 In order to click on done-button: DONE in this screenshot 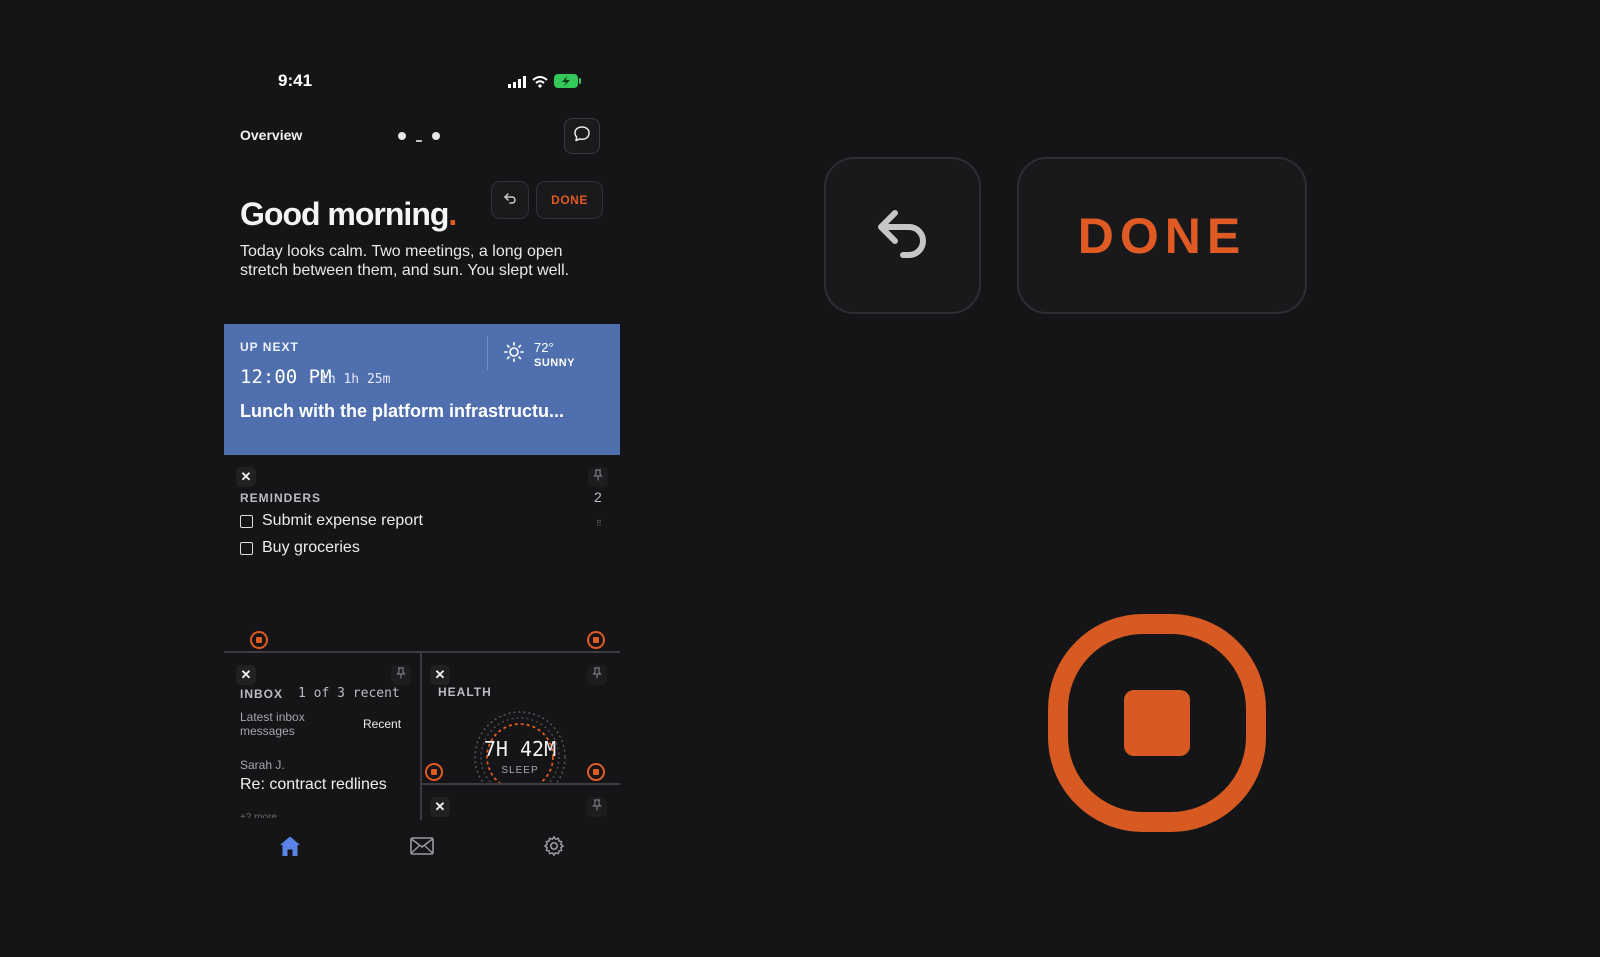, I will do `click(569, 200)`.